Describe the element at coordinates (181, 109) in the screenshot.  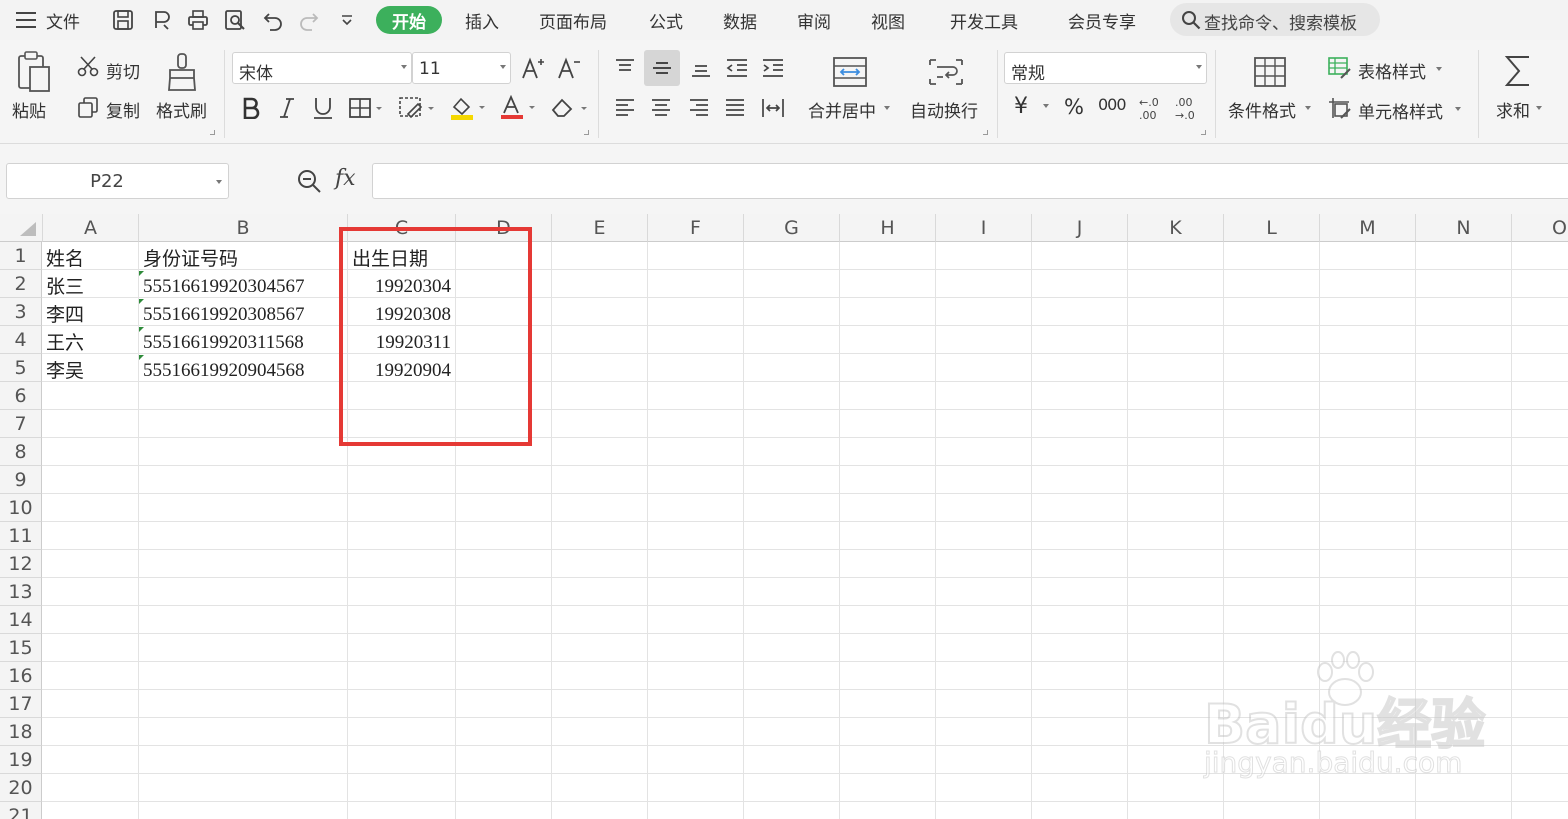
I see `format-painter-button: 格式刷` at that location.